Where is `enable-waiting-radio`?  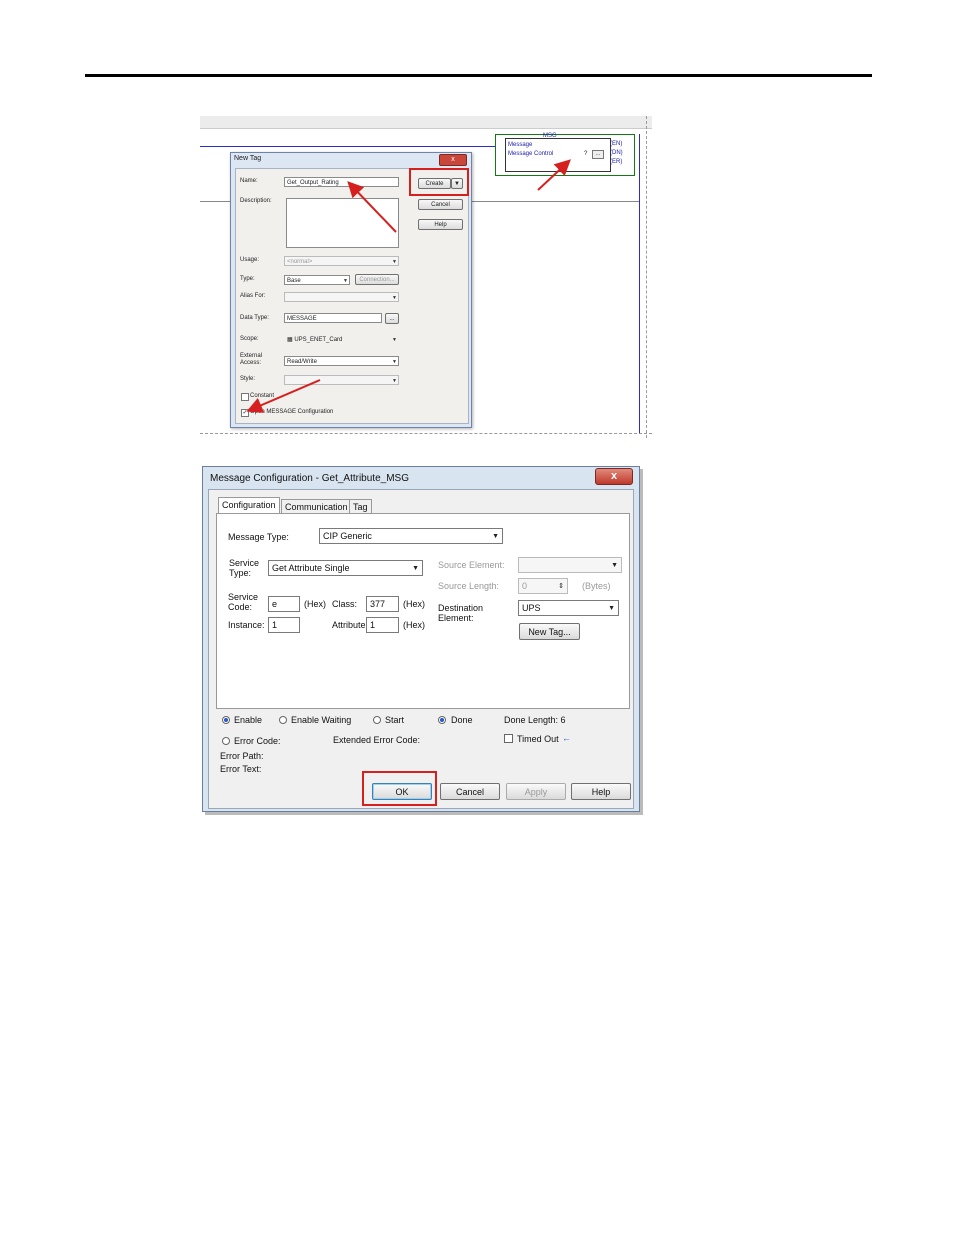
enable-waiting-radio is located at coordinates (283, 720).